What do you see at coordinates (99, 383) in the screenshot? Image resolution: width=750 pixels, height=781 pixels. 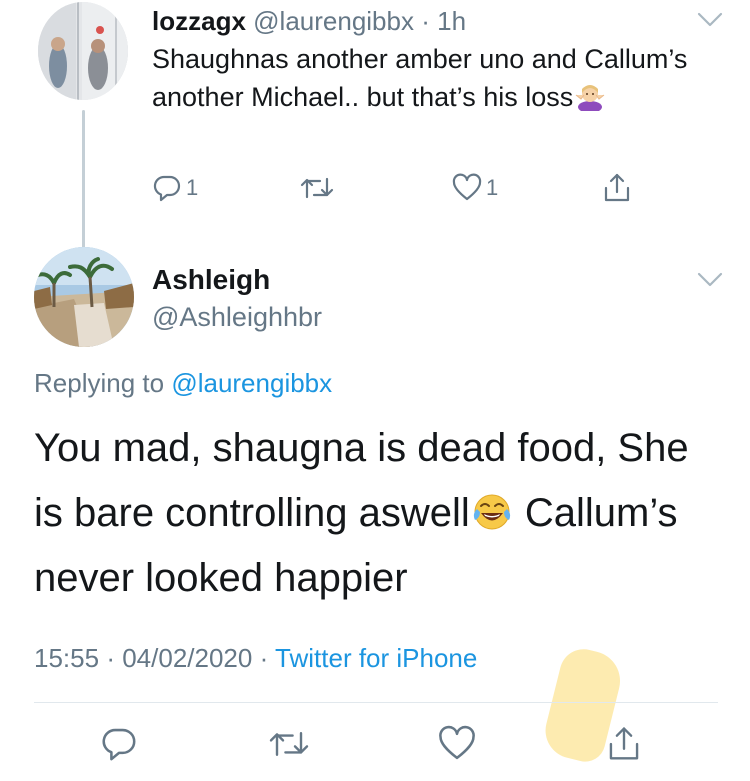 I see `replying-to-label: Replying to` at bounding box center [99, 383].